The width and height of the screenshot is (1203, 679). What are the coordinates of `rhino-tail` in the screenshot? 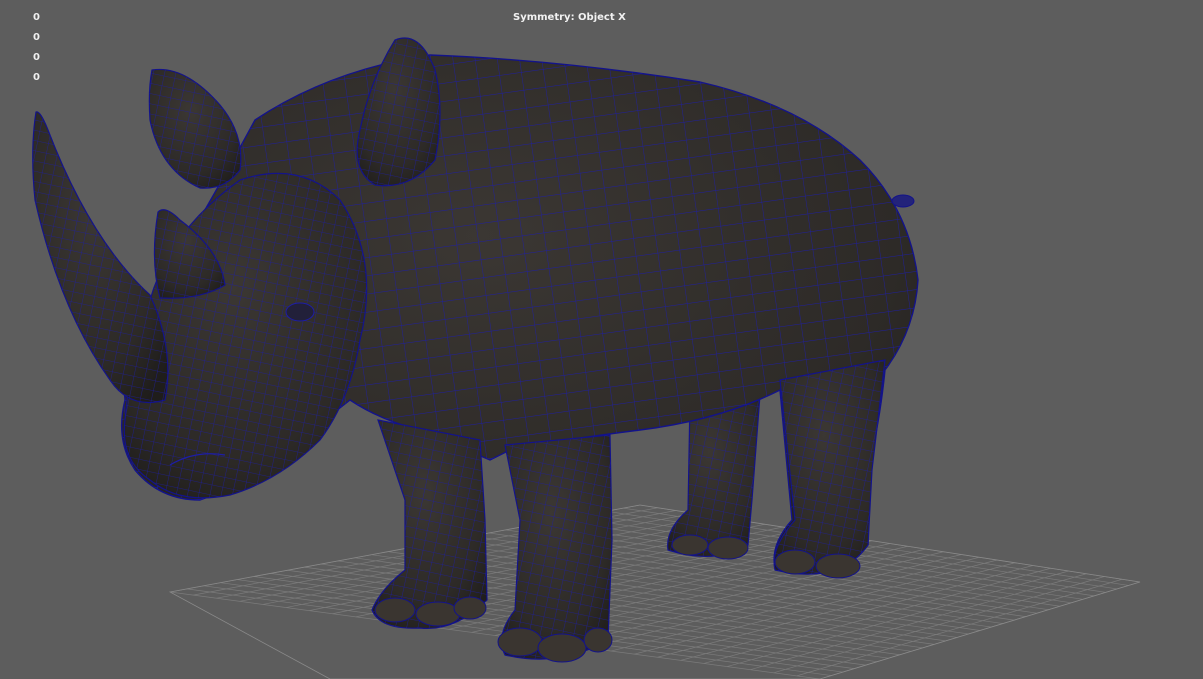 It's located at (903, 201).